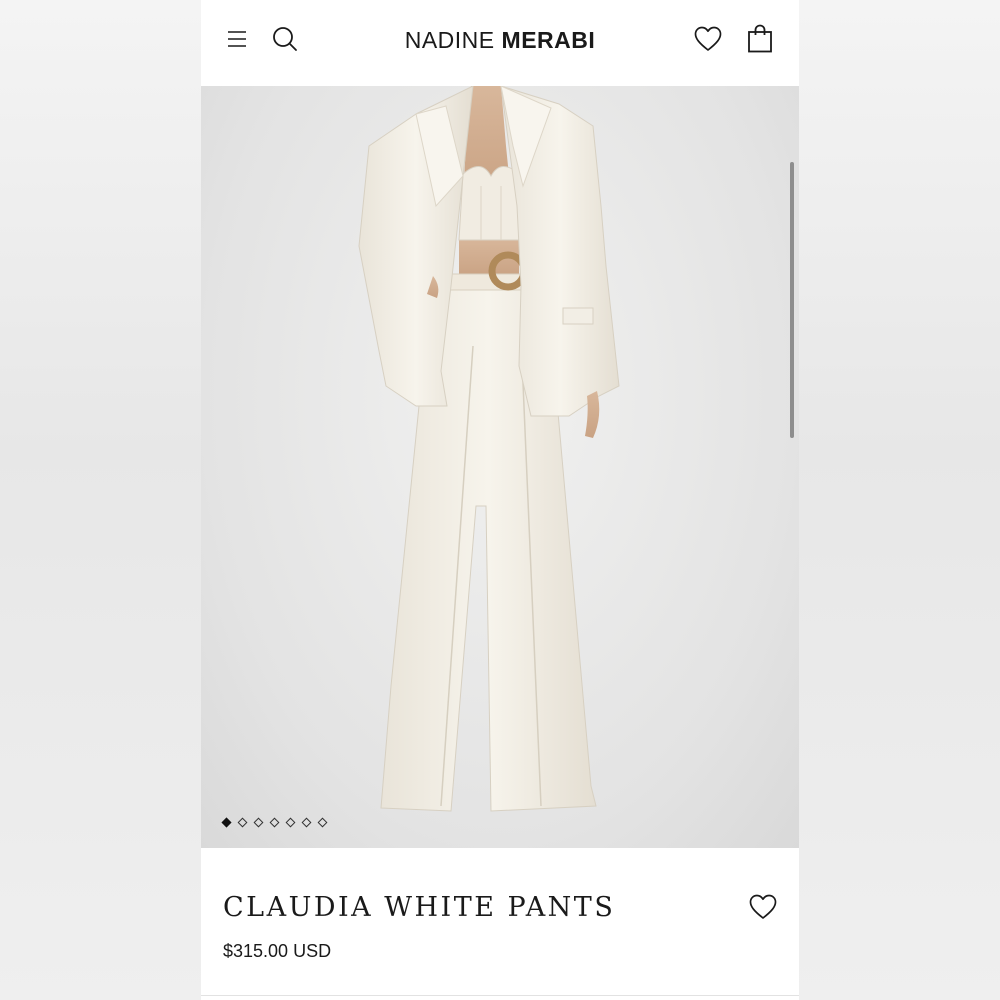  What do you see at coordinates (548, 40) in the screenshot?
I see `brand-name-bold: MERABI` at bounding box center [548, 40].